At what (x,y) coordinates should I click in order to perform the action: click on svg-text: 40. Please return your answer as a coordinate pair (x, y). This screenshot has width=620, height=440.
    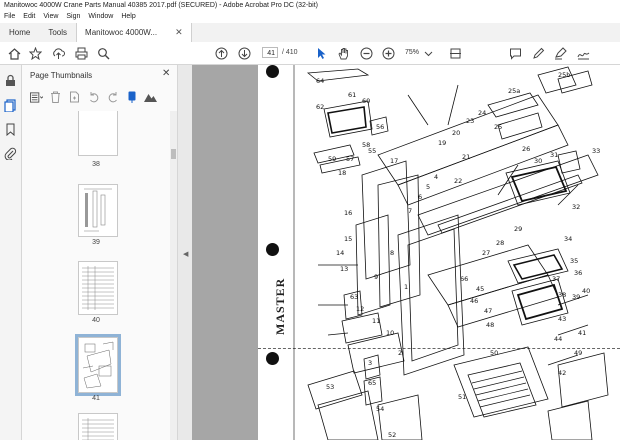
    Looking at the image, I should click on (586, 291).